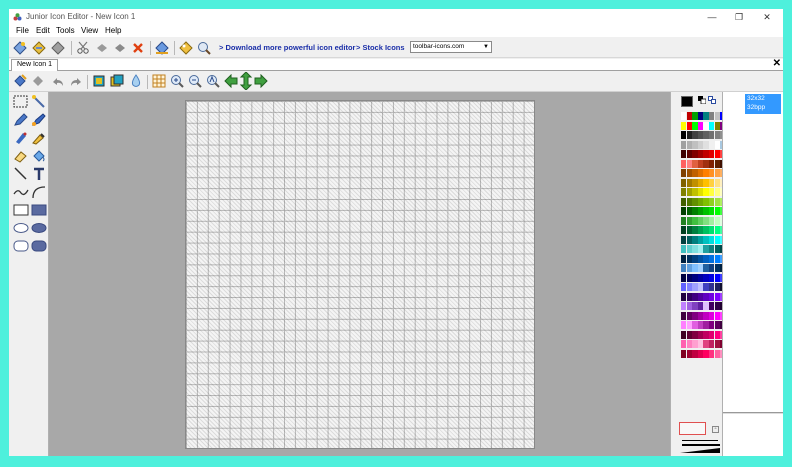  What do you see at coordinates (162, 48) in the screenshot?
I see `fill-color-icon` at bounding box center [162, 48].